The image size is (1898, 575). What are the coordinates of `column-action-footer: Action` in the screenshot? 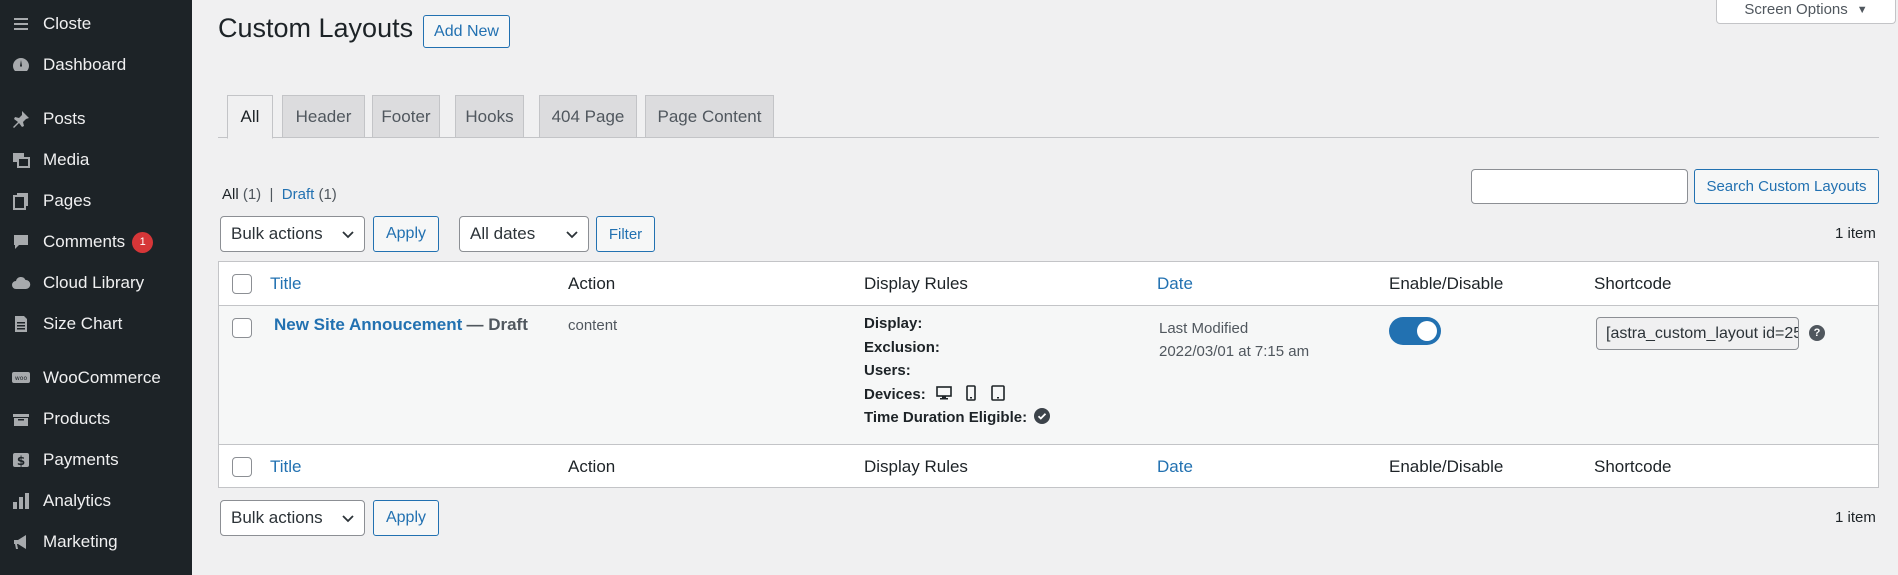 It's located at (592, 466).